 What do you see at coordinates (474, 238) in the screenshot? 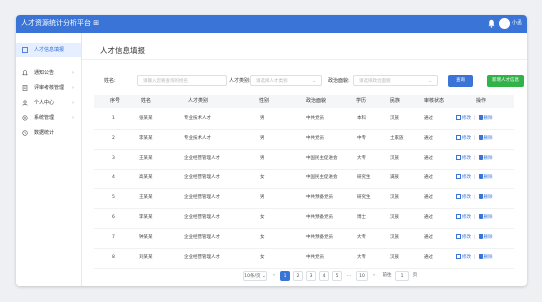
I see `row-actions: 修改 | 删除` at bounding box center [474, 238].